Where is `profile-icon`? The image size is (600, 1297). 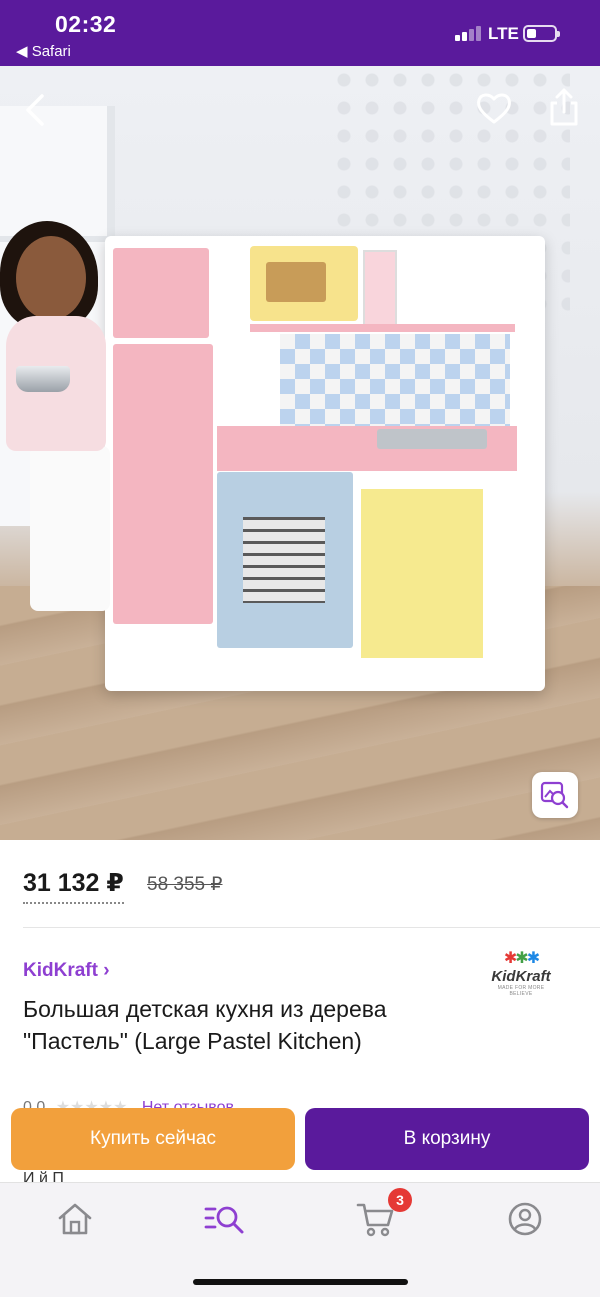 profile-icon is located at coordinates (525, 1219).